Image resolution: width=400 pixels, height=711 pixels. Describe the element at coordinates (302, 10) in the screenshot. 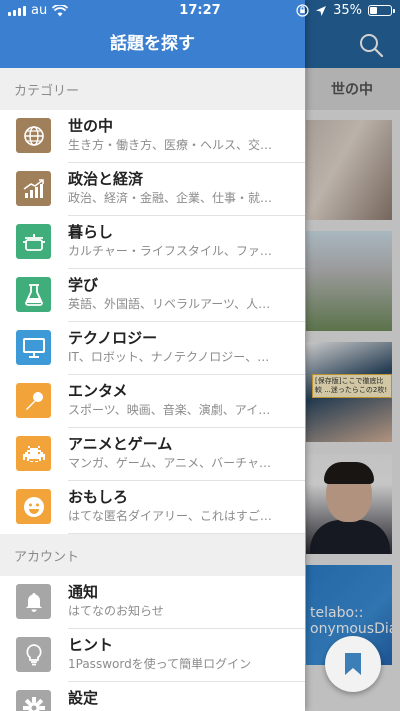

I see `rotation-lock-icon` at that location.